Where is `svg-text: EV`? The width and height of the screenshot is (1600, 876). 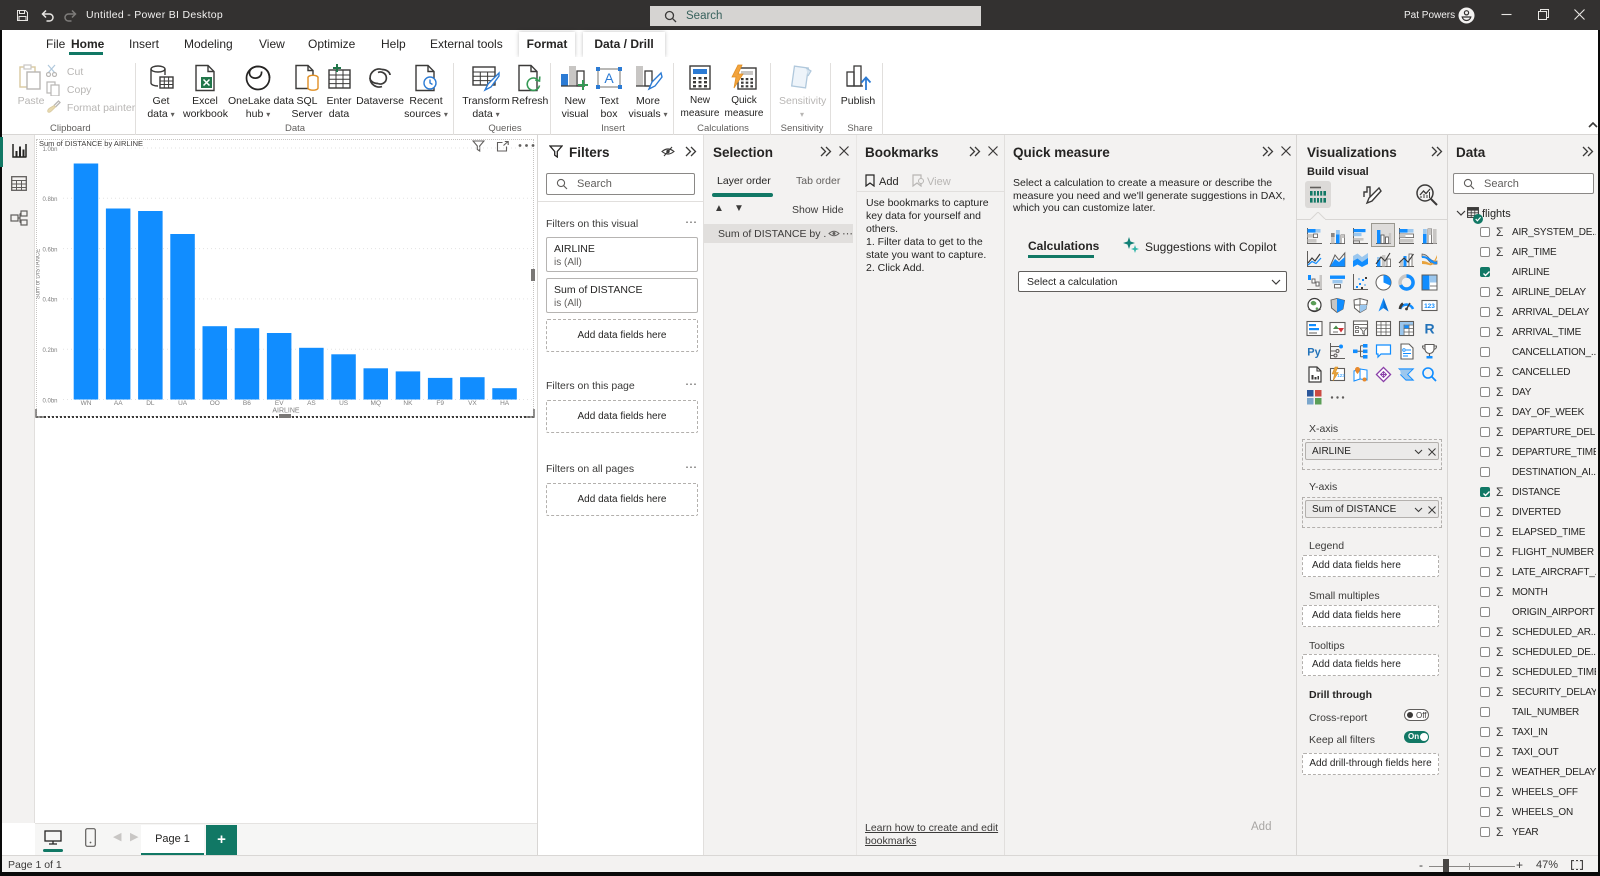 svg-text: EV is located at coordinates (279, 403).